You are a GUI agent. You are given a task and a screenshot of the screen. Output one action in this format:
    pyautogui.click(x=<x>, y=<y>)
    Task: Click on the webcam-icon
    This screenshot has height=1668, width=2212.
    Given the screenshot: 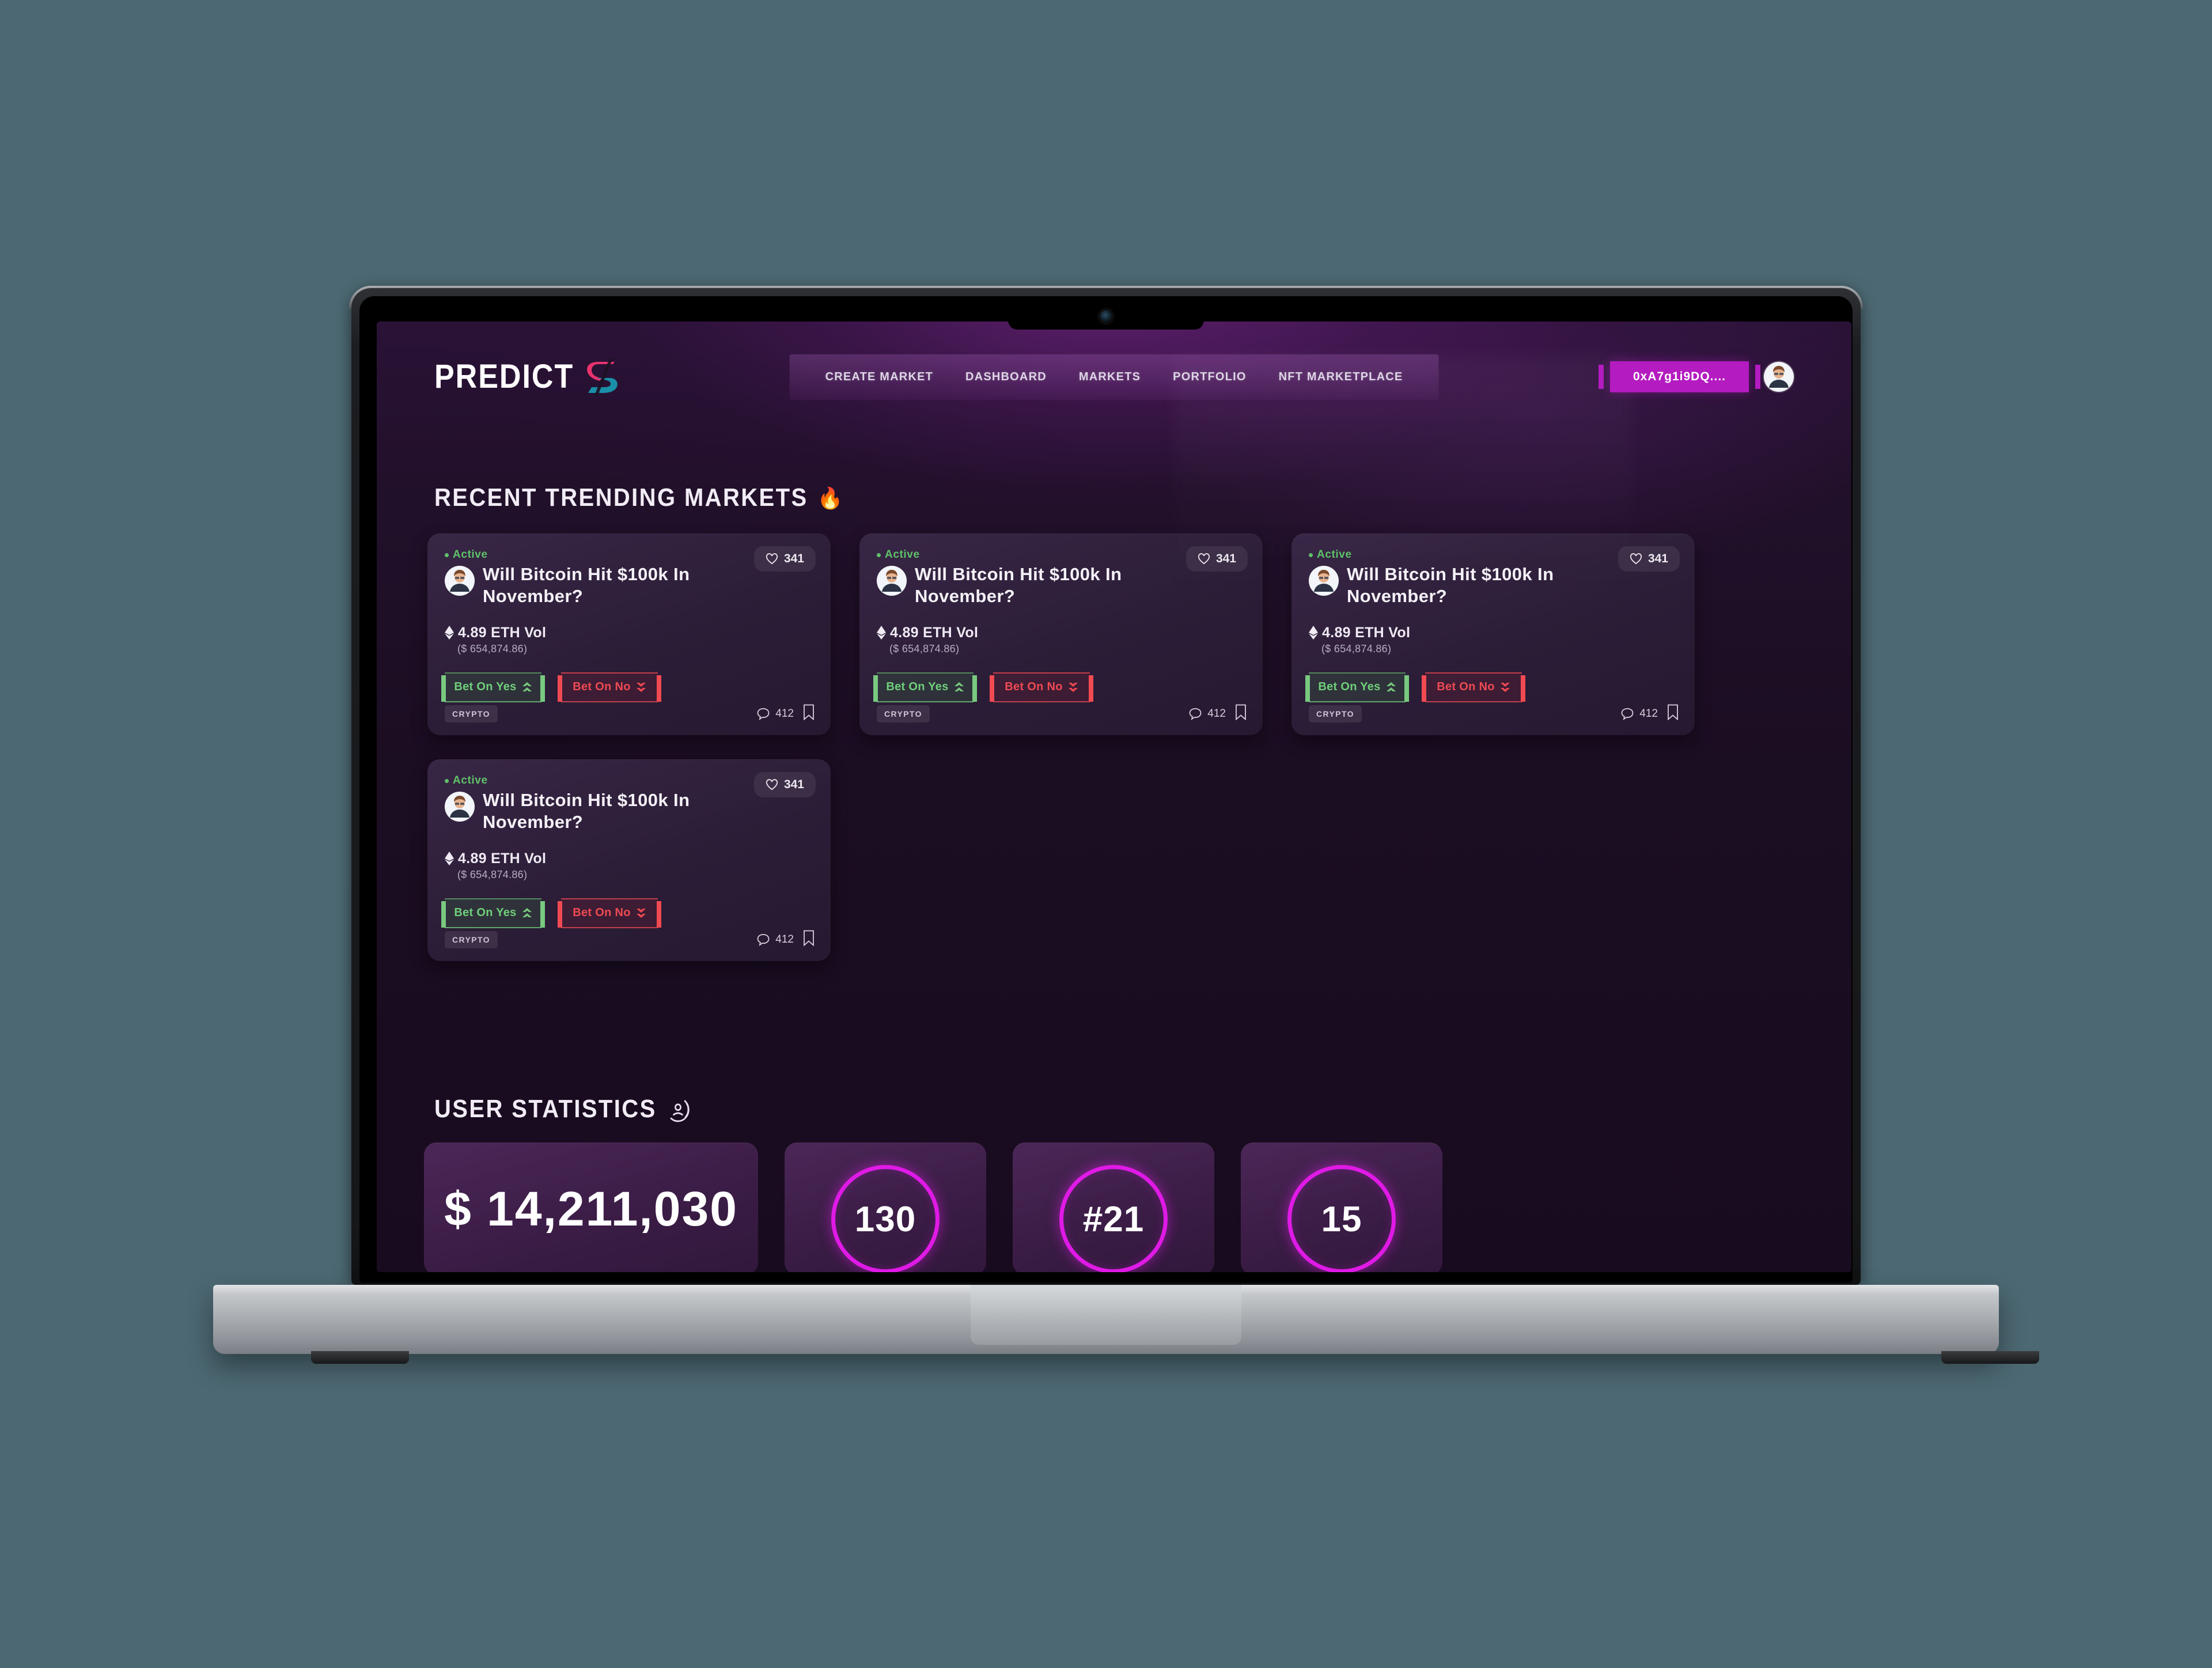 What is the action you would take?
    pyautogui.click(x=1106, y=317)
    